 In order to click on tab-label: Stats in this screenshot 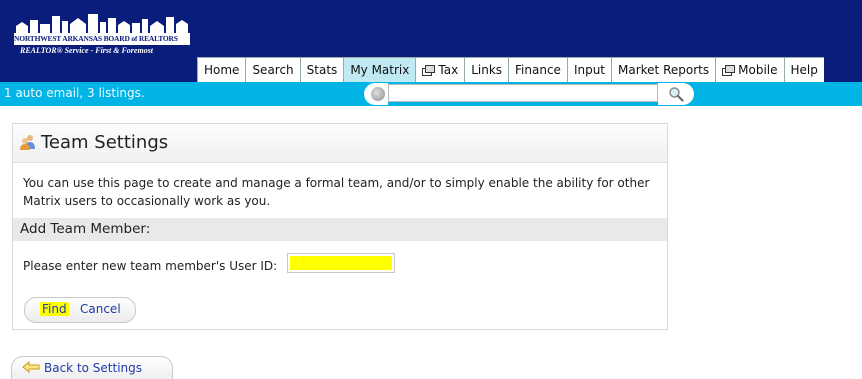, I will do `click(322, 70)`.